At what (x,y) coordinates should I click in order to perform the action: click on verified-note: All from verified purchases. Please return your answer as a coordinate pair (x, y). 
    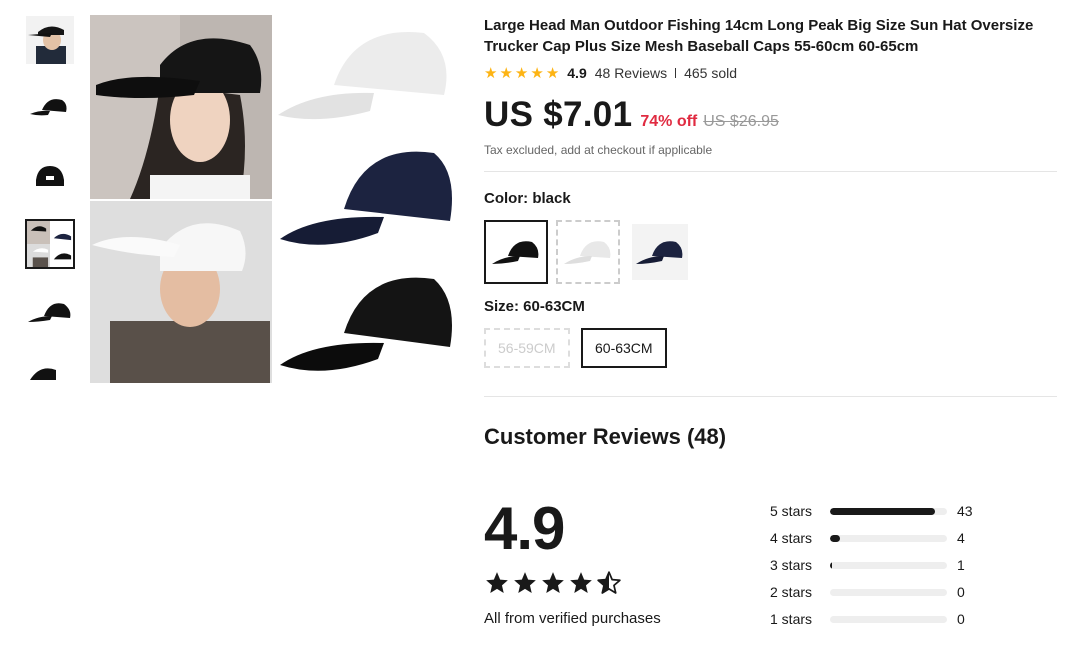
    Looking at the image, I should click on (572, 618).